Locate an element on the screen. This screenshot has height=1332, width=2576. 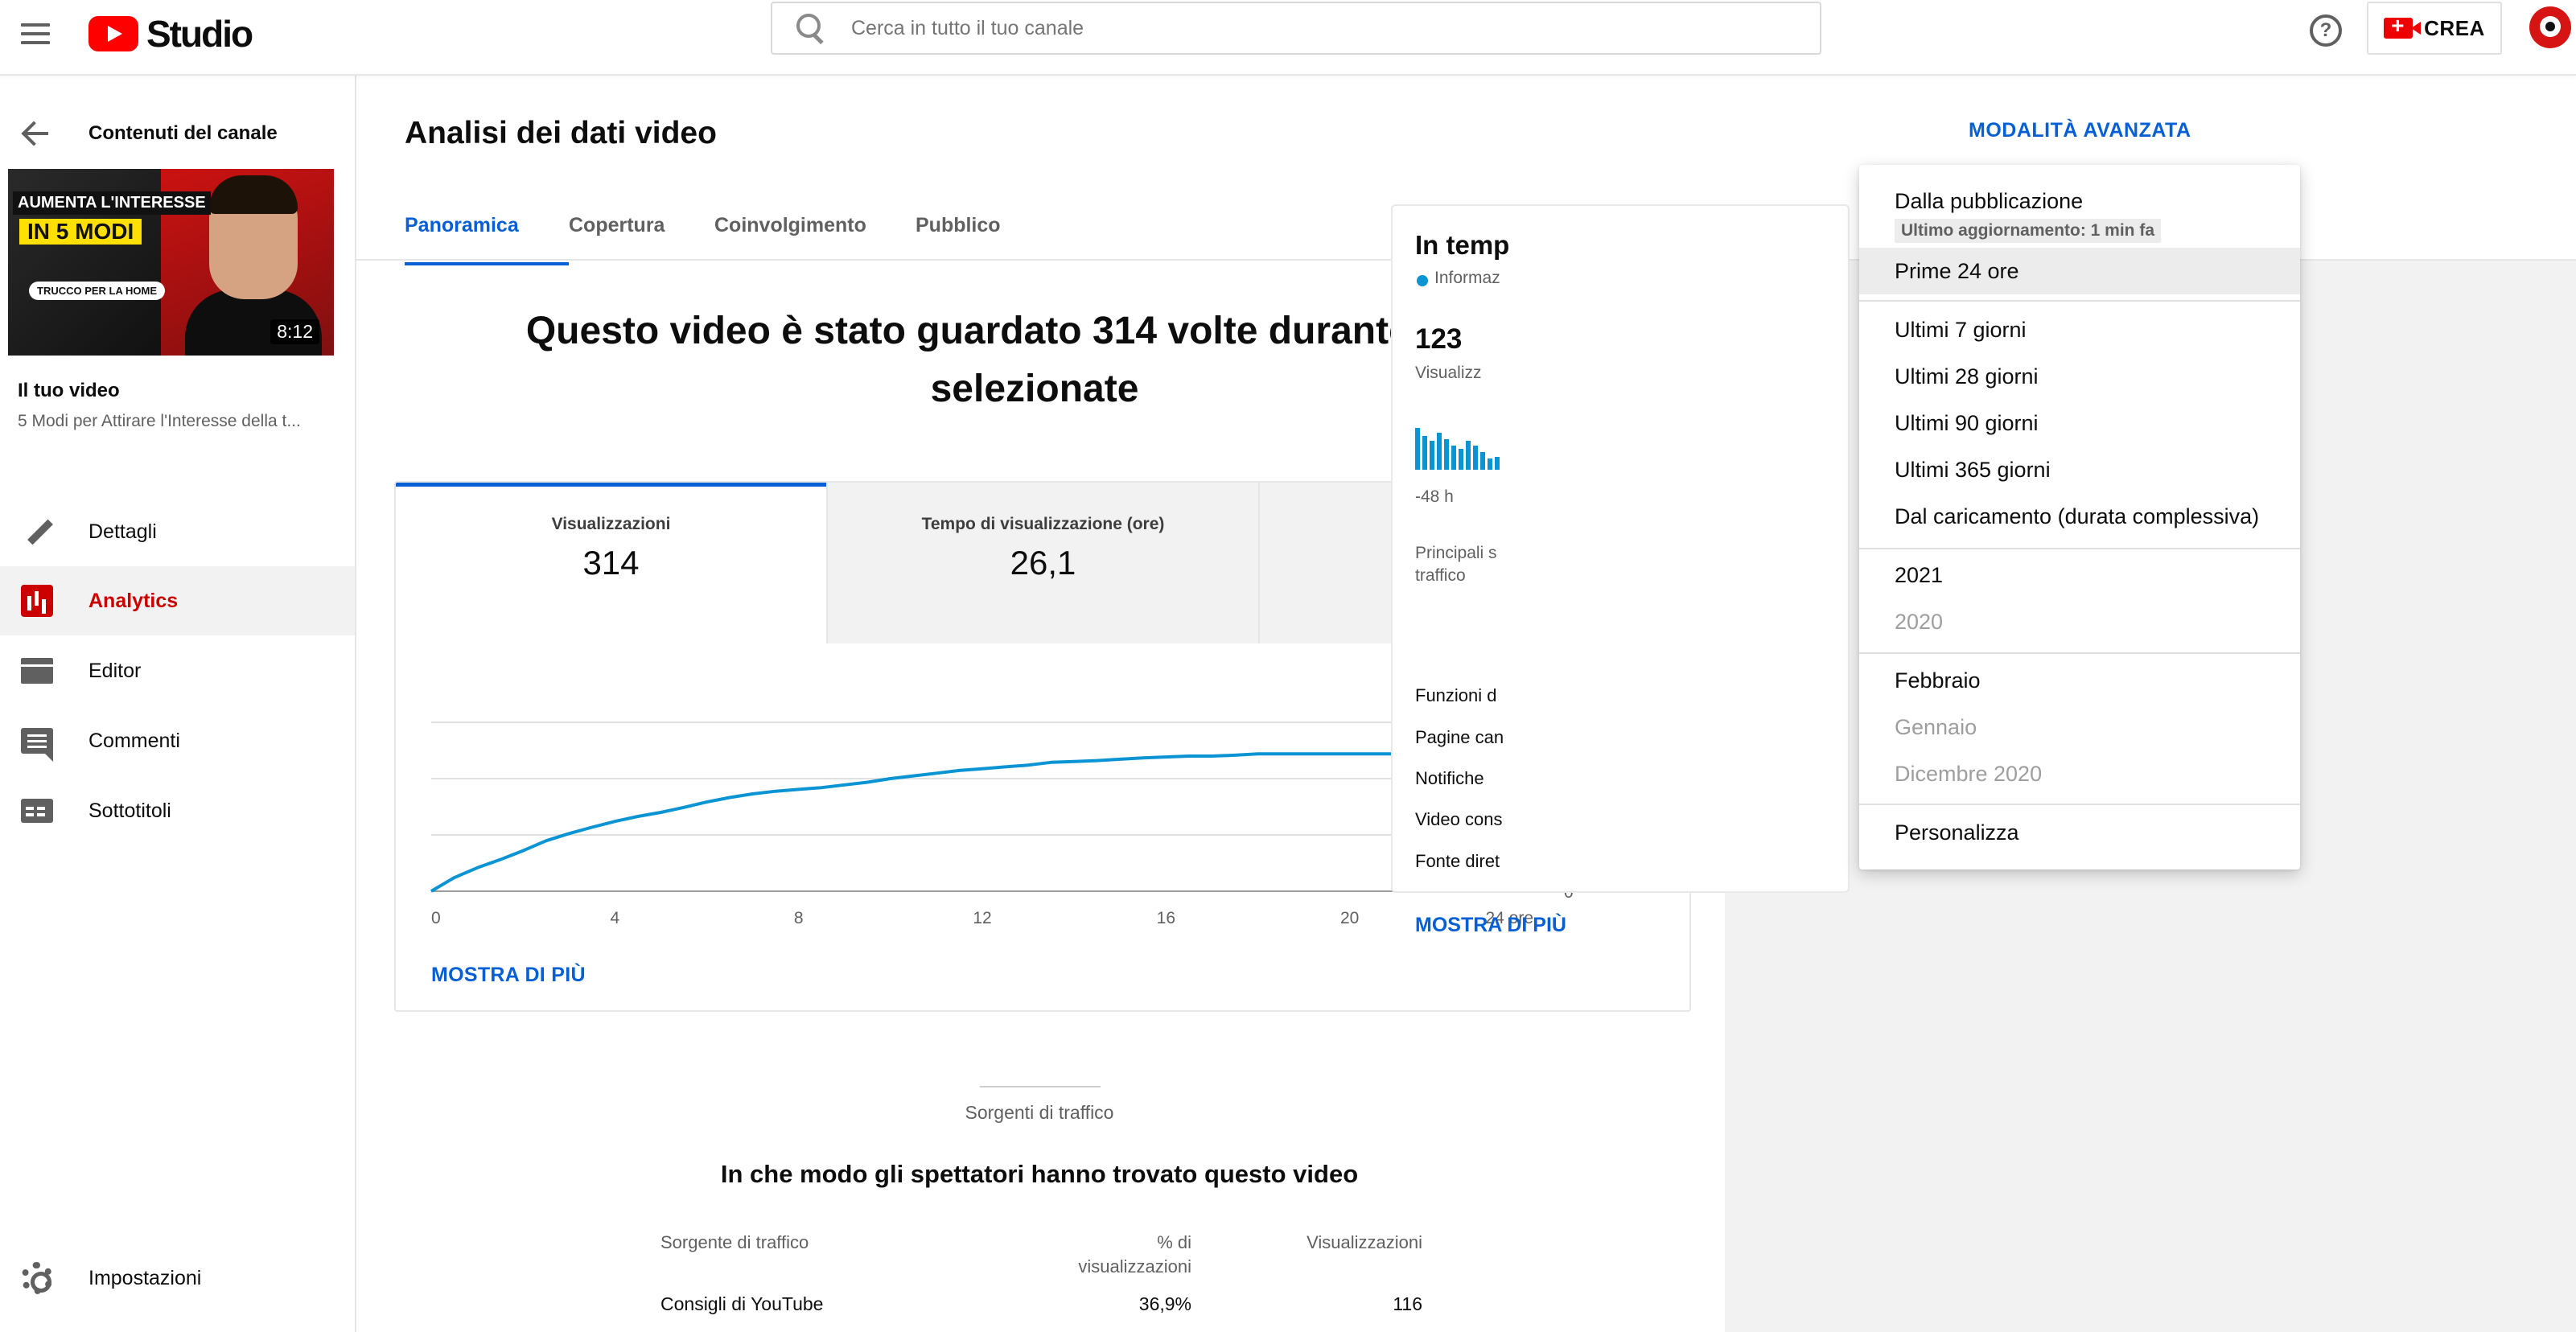
subtitles-icon is located at coordinates (37, 811).